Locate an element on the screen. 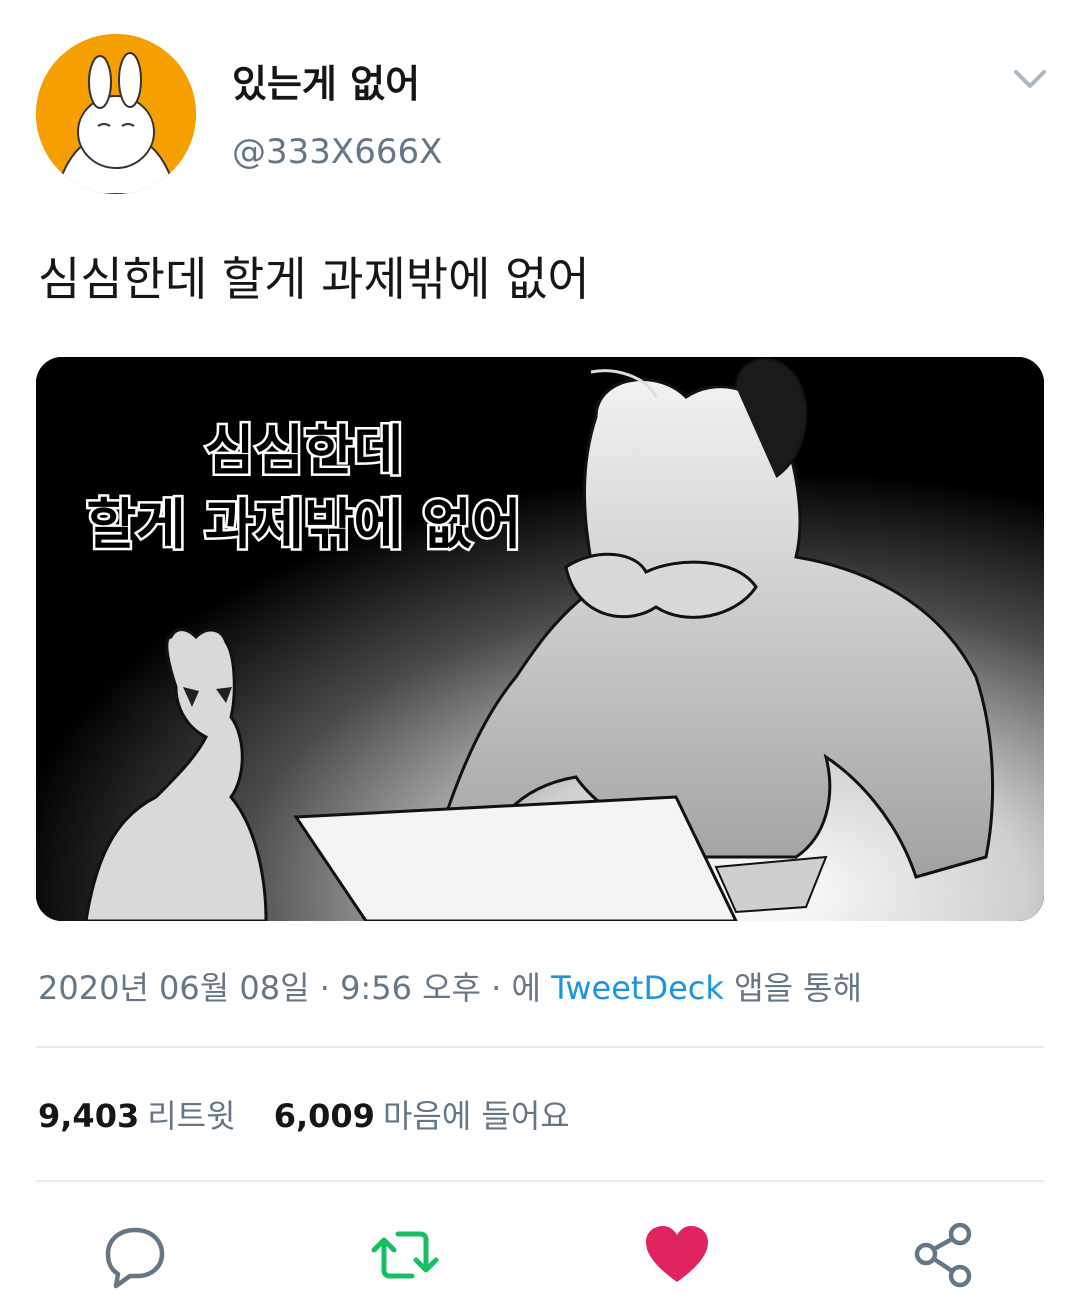 The width and height of the screenshot is (1080, 1294). speech-bubble-icon is located at coordinates (135, 1258).